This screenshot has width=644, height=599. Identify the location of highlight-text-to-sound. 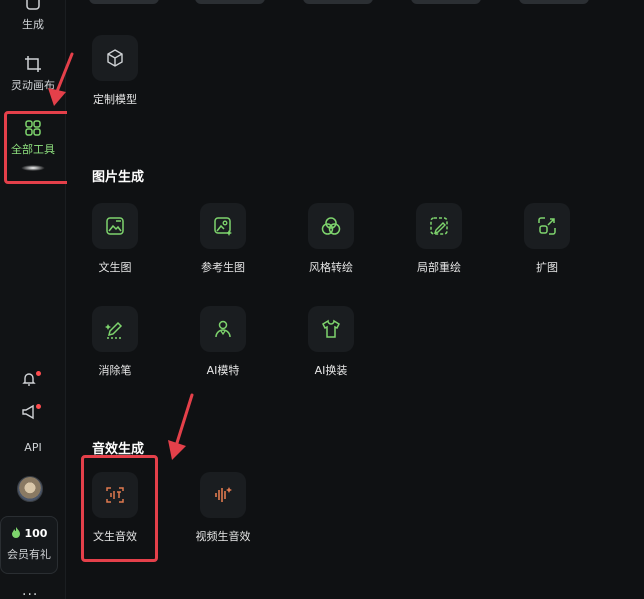
(119, 508).